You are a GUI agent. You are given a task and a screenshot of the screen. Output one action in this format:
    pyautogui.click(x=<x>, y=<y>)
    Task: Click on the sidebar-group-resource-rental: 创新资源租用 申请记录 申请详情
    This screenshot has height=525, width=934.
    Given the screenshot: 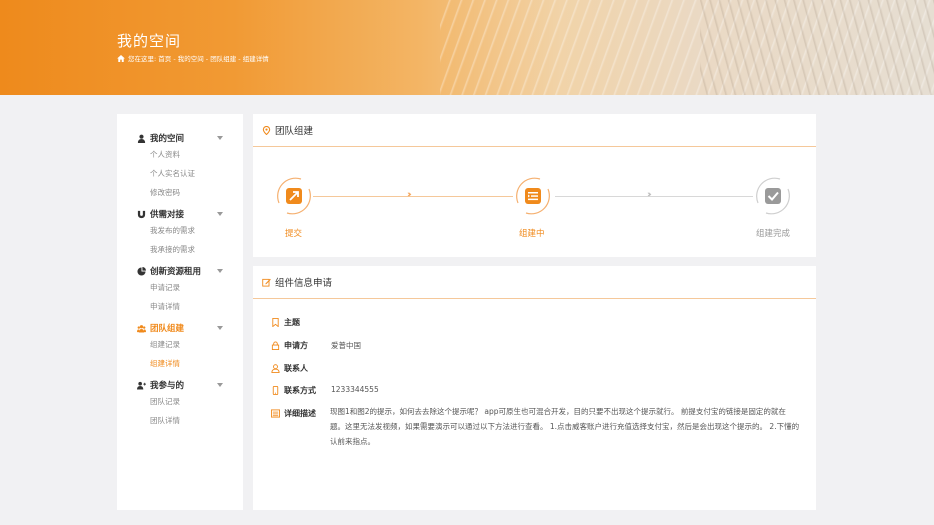 What is the action you would take?
    pyautogui.click(x=180, y=290)
    